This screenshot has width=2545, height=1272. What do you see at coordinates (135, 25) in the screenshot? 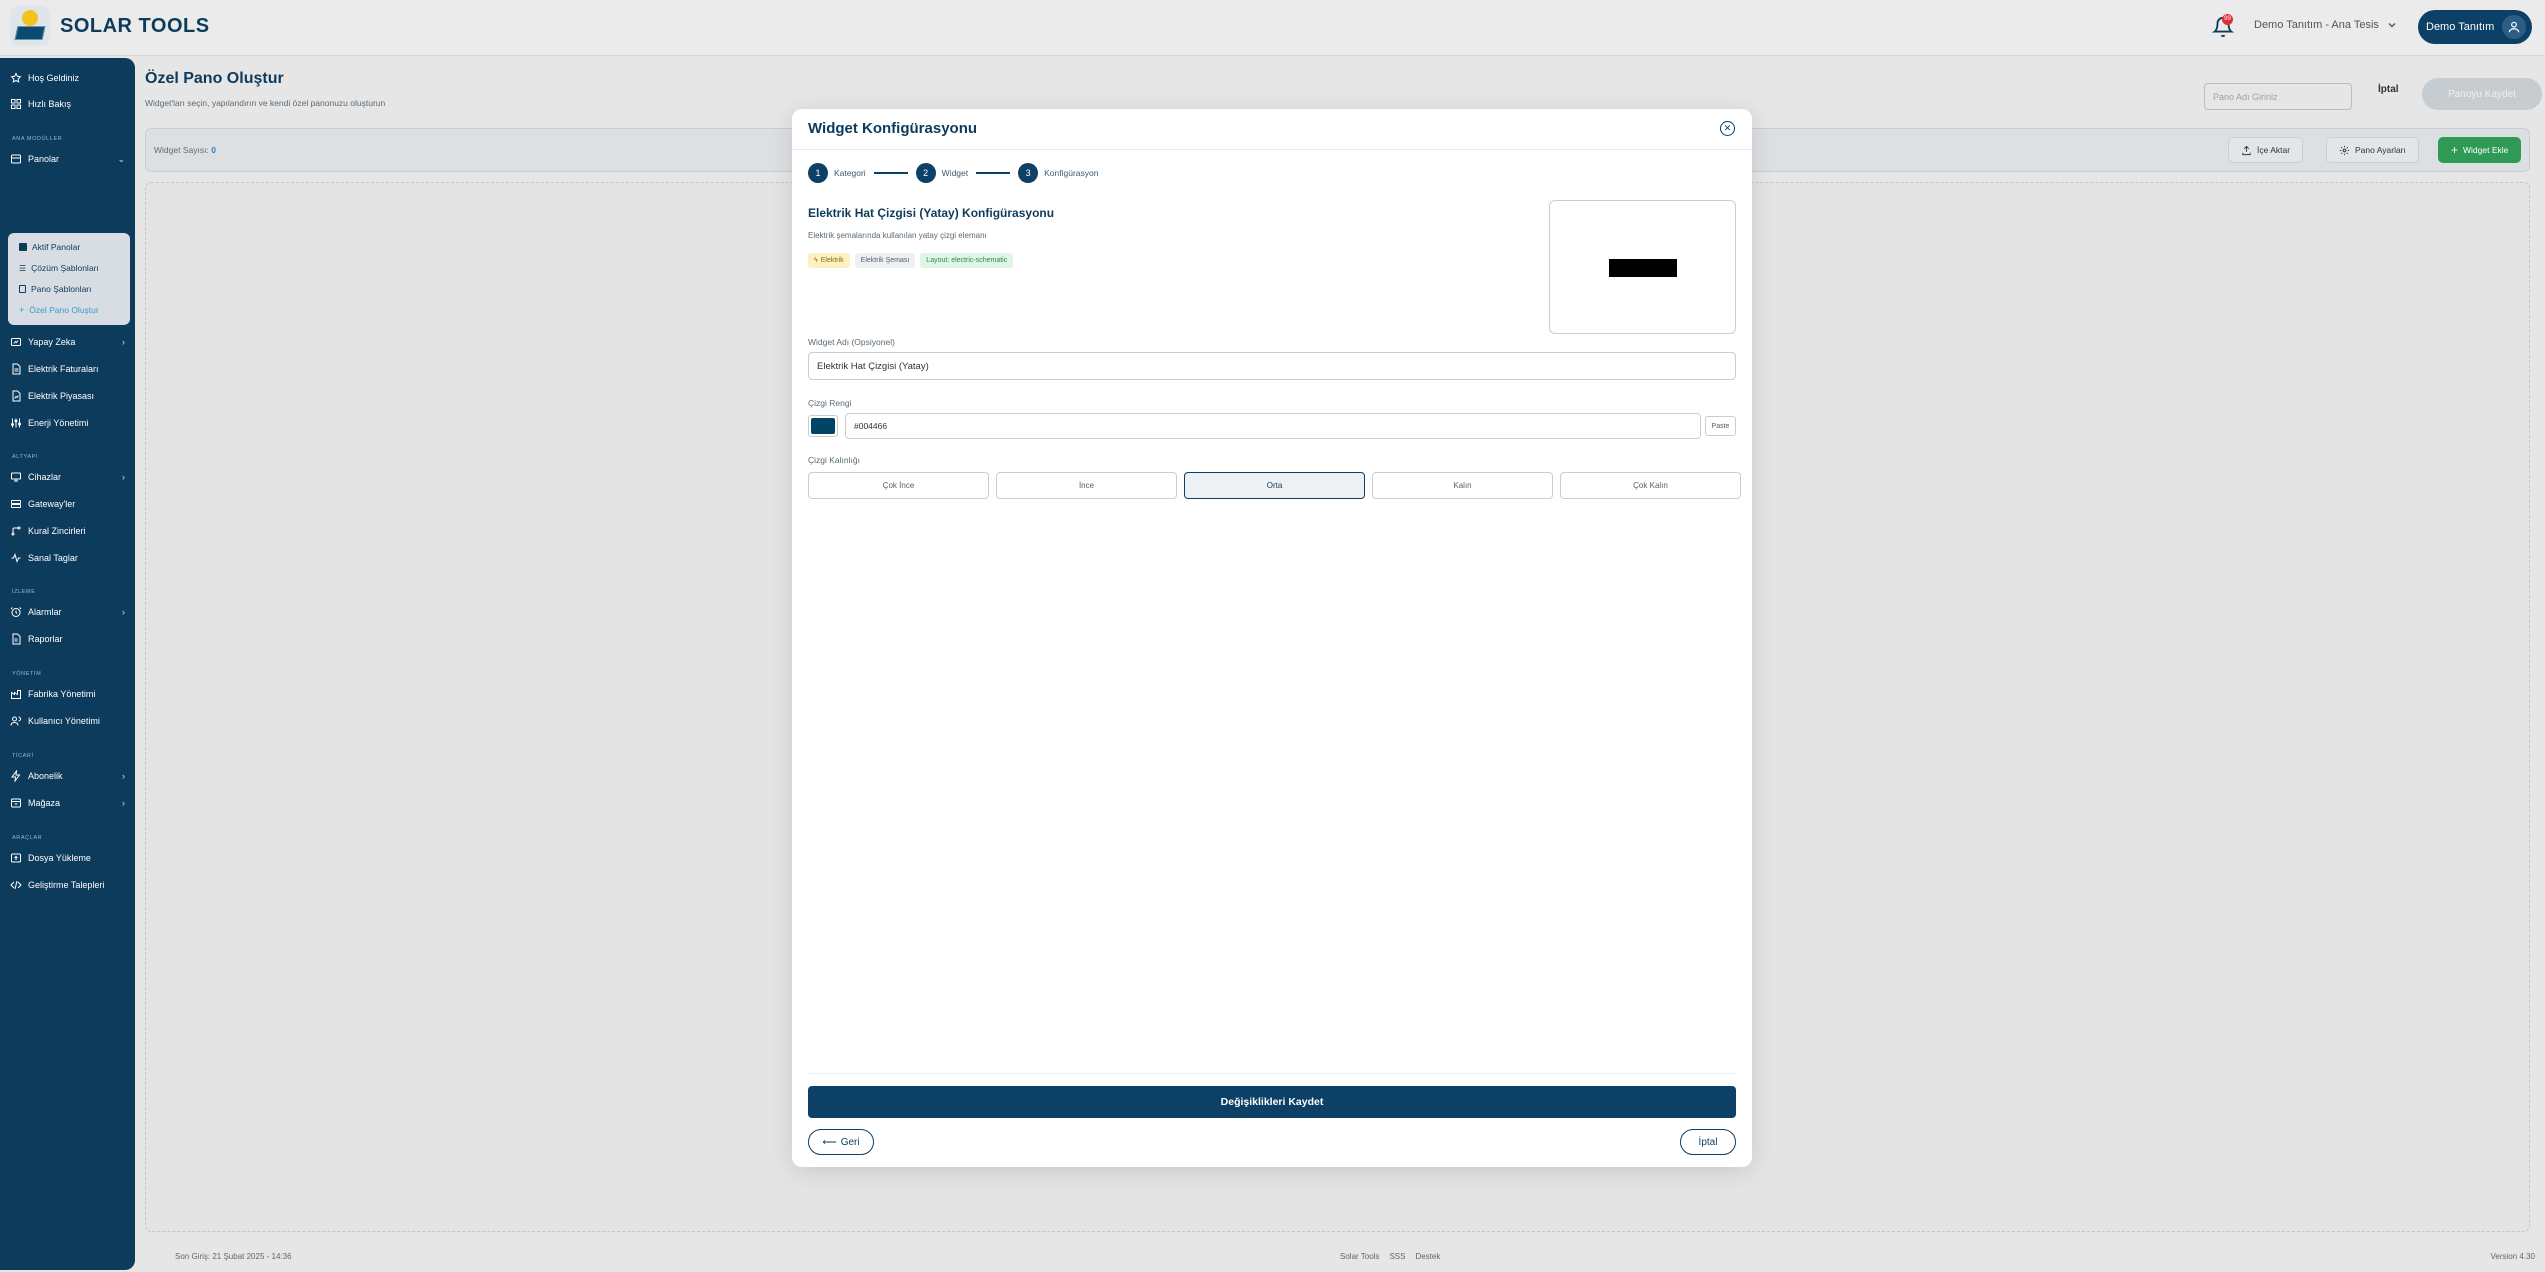
I see `app-name: SOLAR TOOLS` at bounding box center [135, 25].